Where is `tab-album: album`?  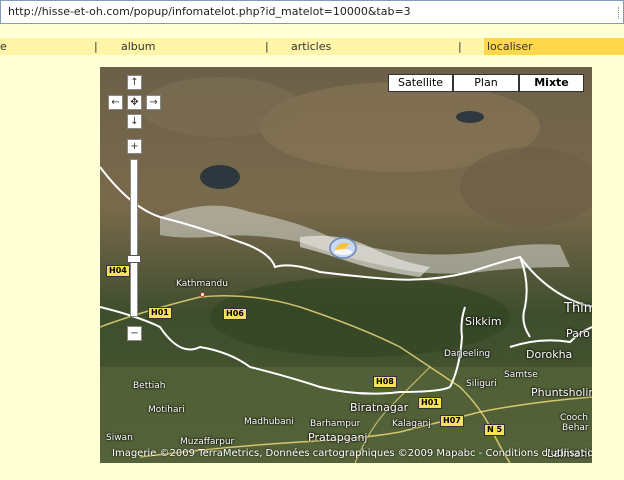
tab-album: album is located at coordinates (138, 46).